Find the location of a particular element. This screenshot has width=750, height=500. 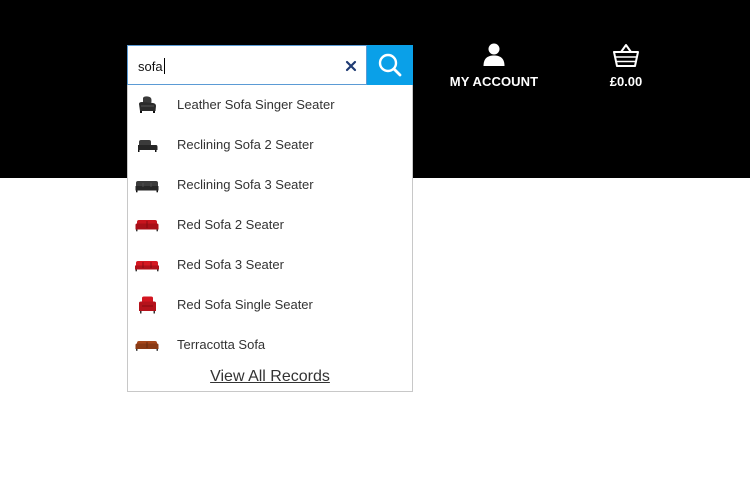

my-account-link: MY ACCOUNT is located at coordinates (494, 66).